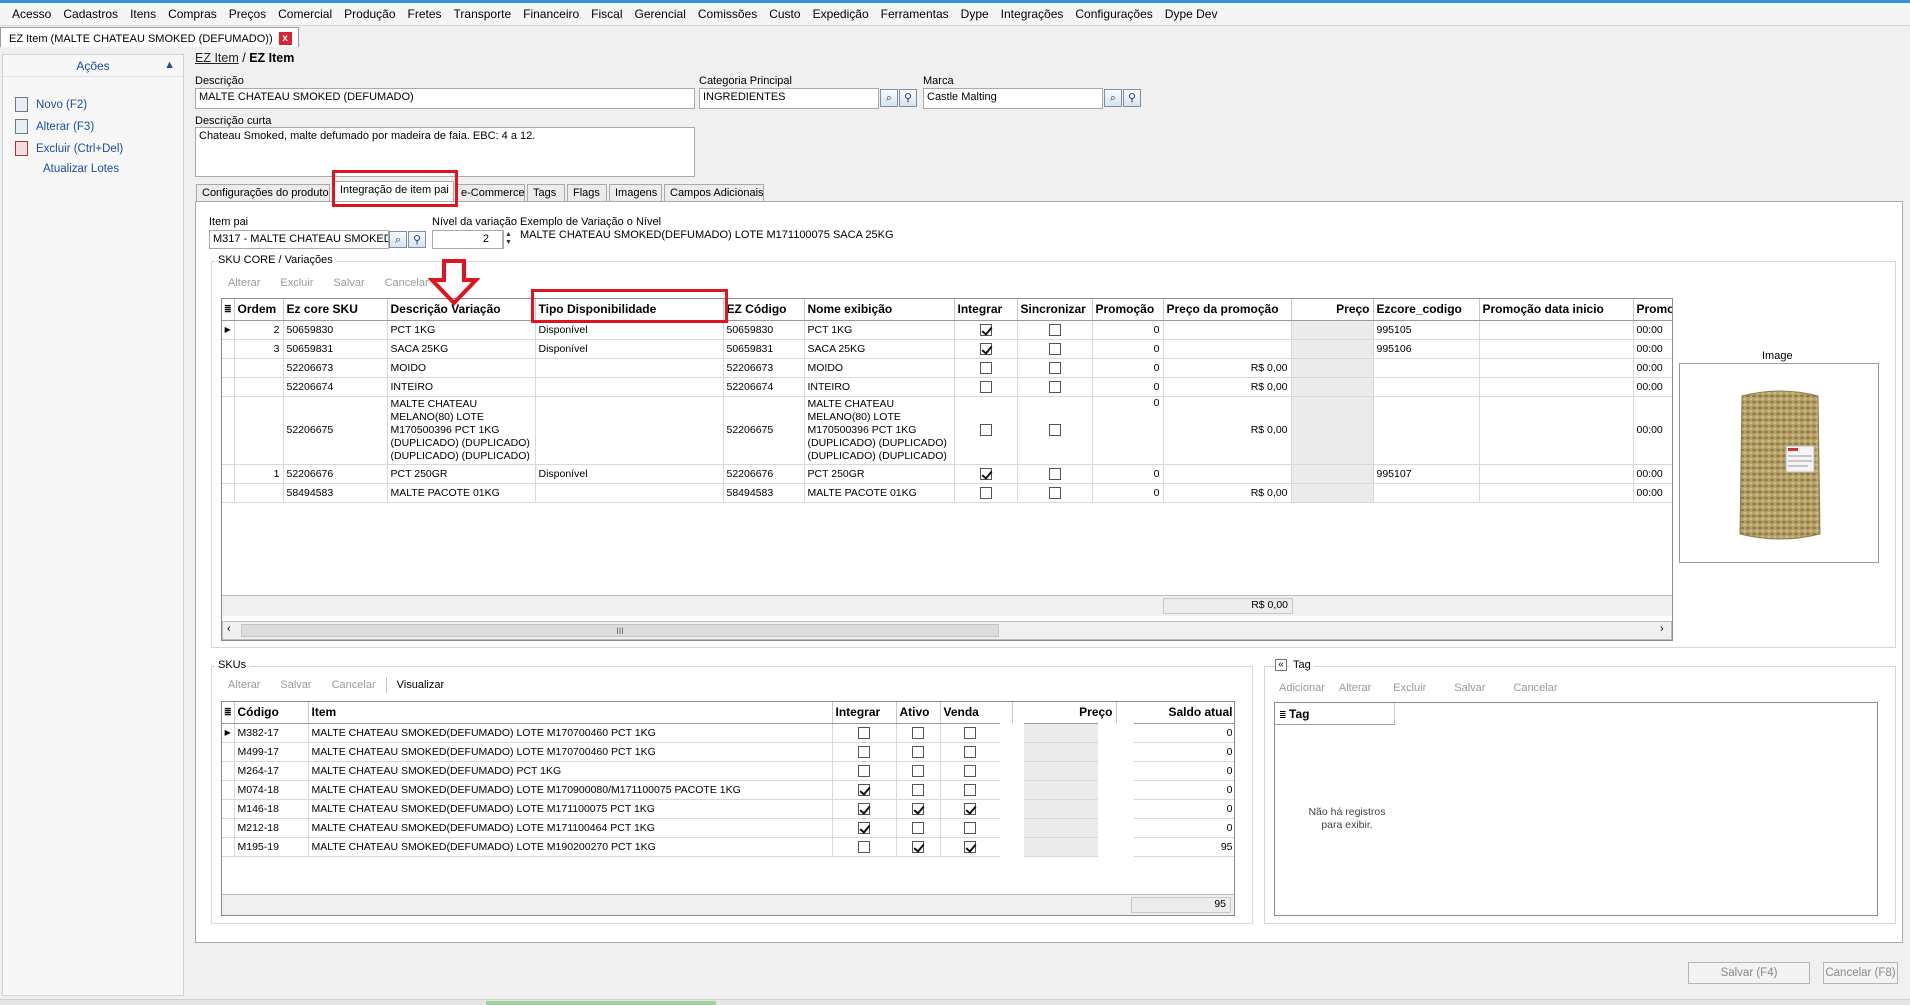 The image size is (1910, 1005). What do you see at coordinates (764, 330) in the screenshot?
I see `cell-ez-codigo: 50659830` at bounding box center [764, 330].